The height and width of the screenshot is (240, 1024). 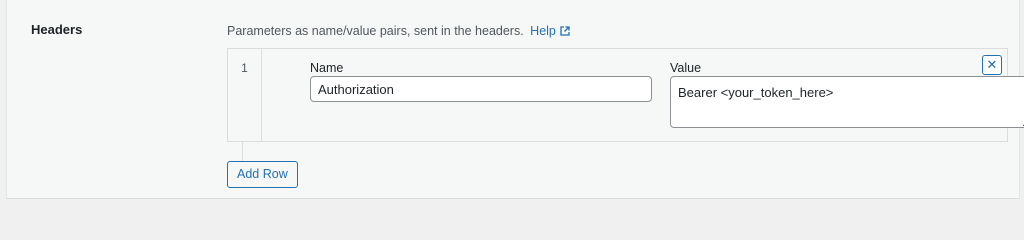 I want to click on remove-row-button: ✕, so click(x=992, y=65).